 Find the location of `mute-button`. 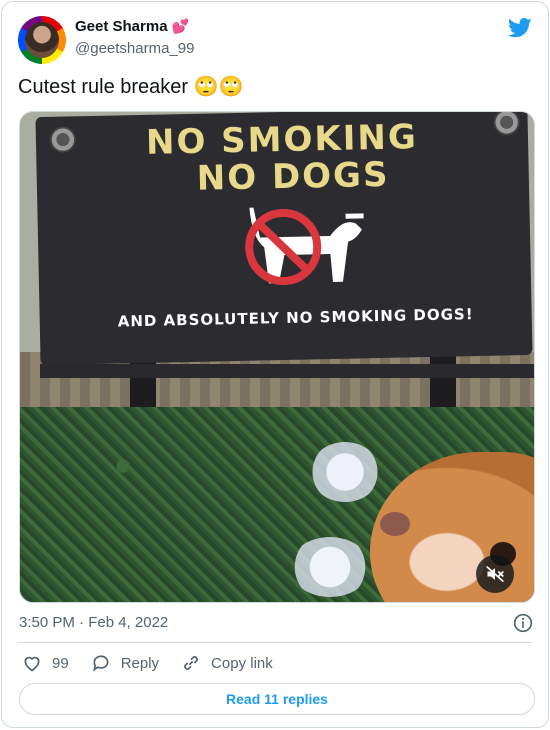

mute-button is located at coordinates (495, 574).